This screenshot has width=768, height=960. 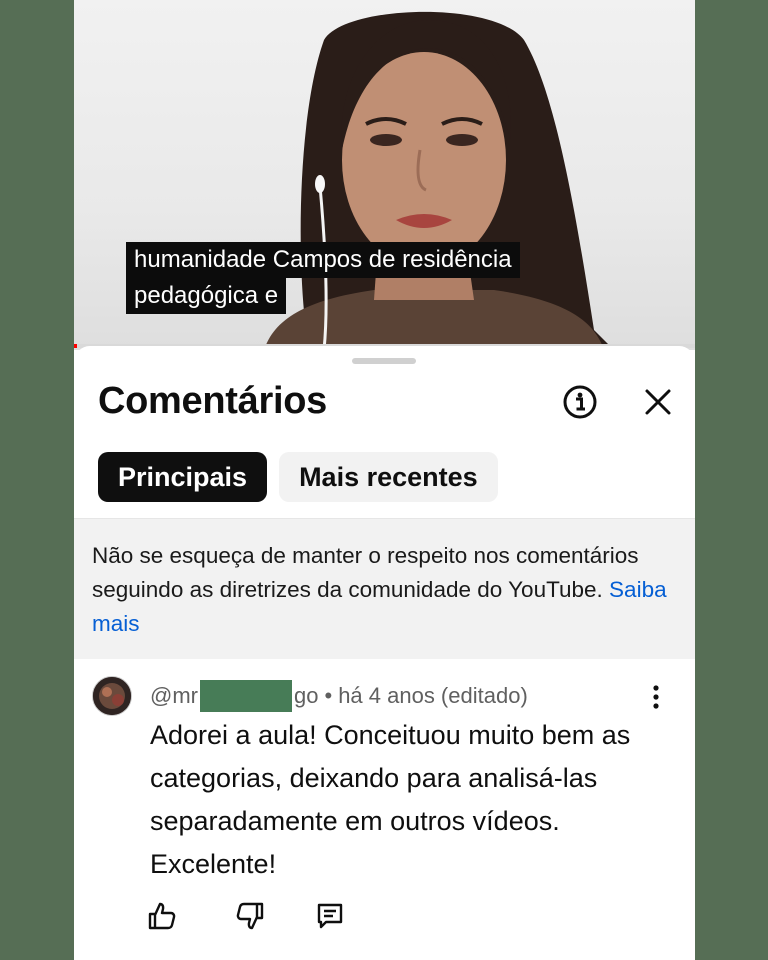 I want to click on like-icon, so click(x=162, y=916).